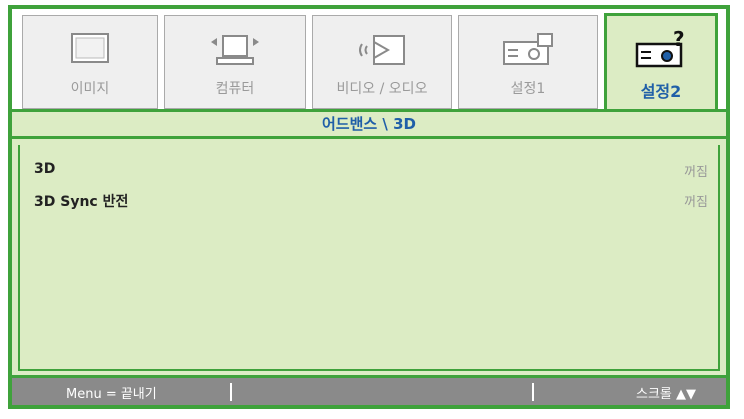  What do you see at coordinates (90, 89) in the screenshot?
I see `tab-image-label: 이미지` at bounding box center [90, 89].